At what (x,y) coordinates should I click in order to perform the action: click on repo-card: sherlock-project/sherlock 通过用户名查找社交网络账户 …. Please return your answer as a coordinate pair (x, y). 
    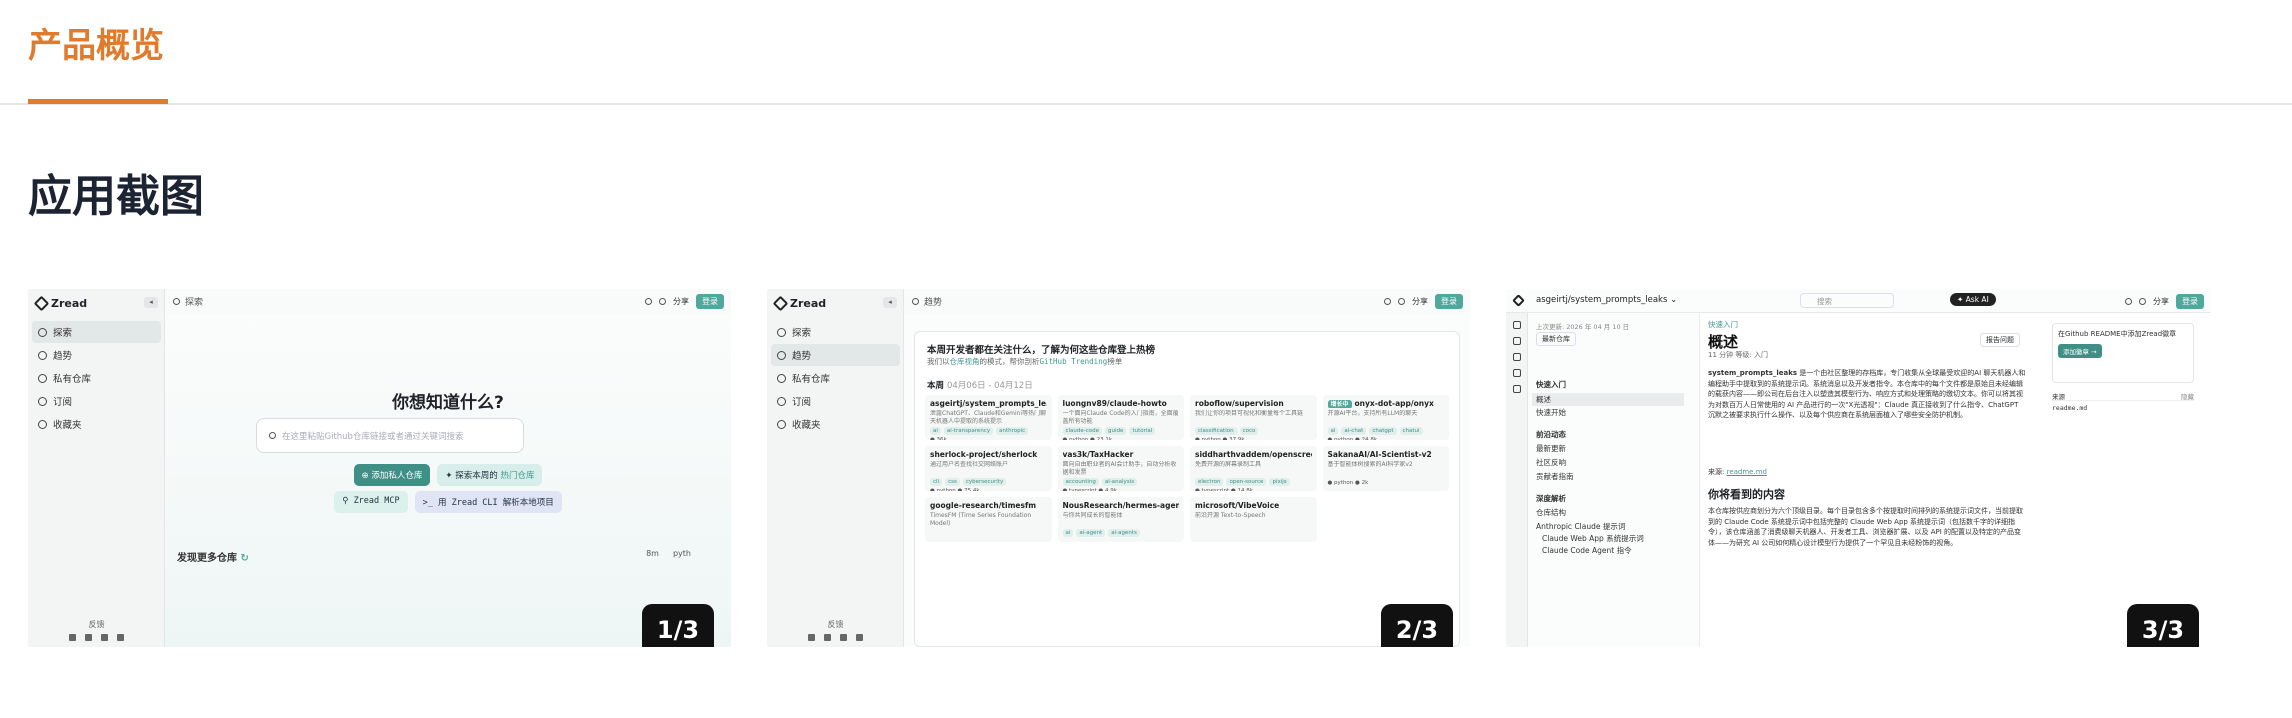
    Looking at the image, I should click on (988, 468).